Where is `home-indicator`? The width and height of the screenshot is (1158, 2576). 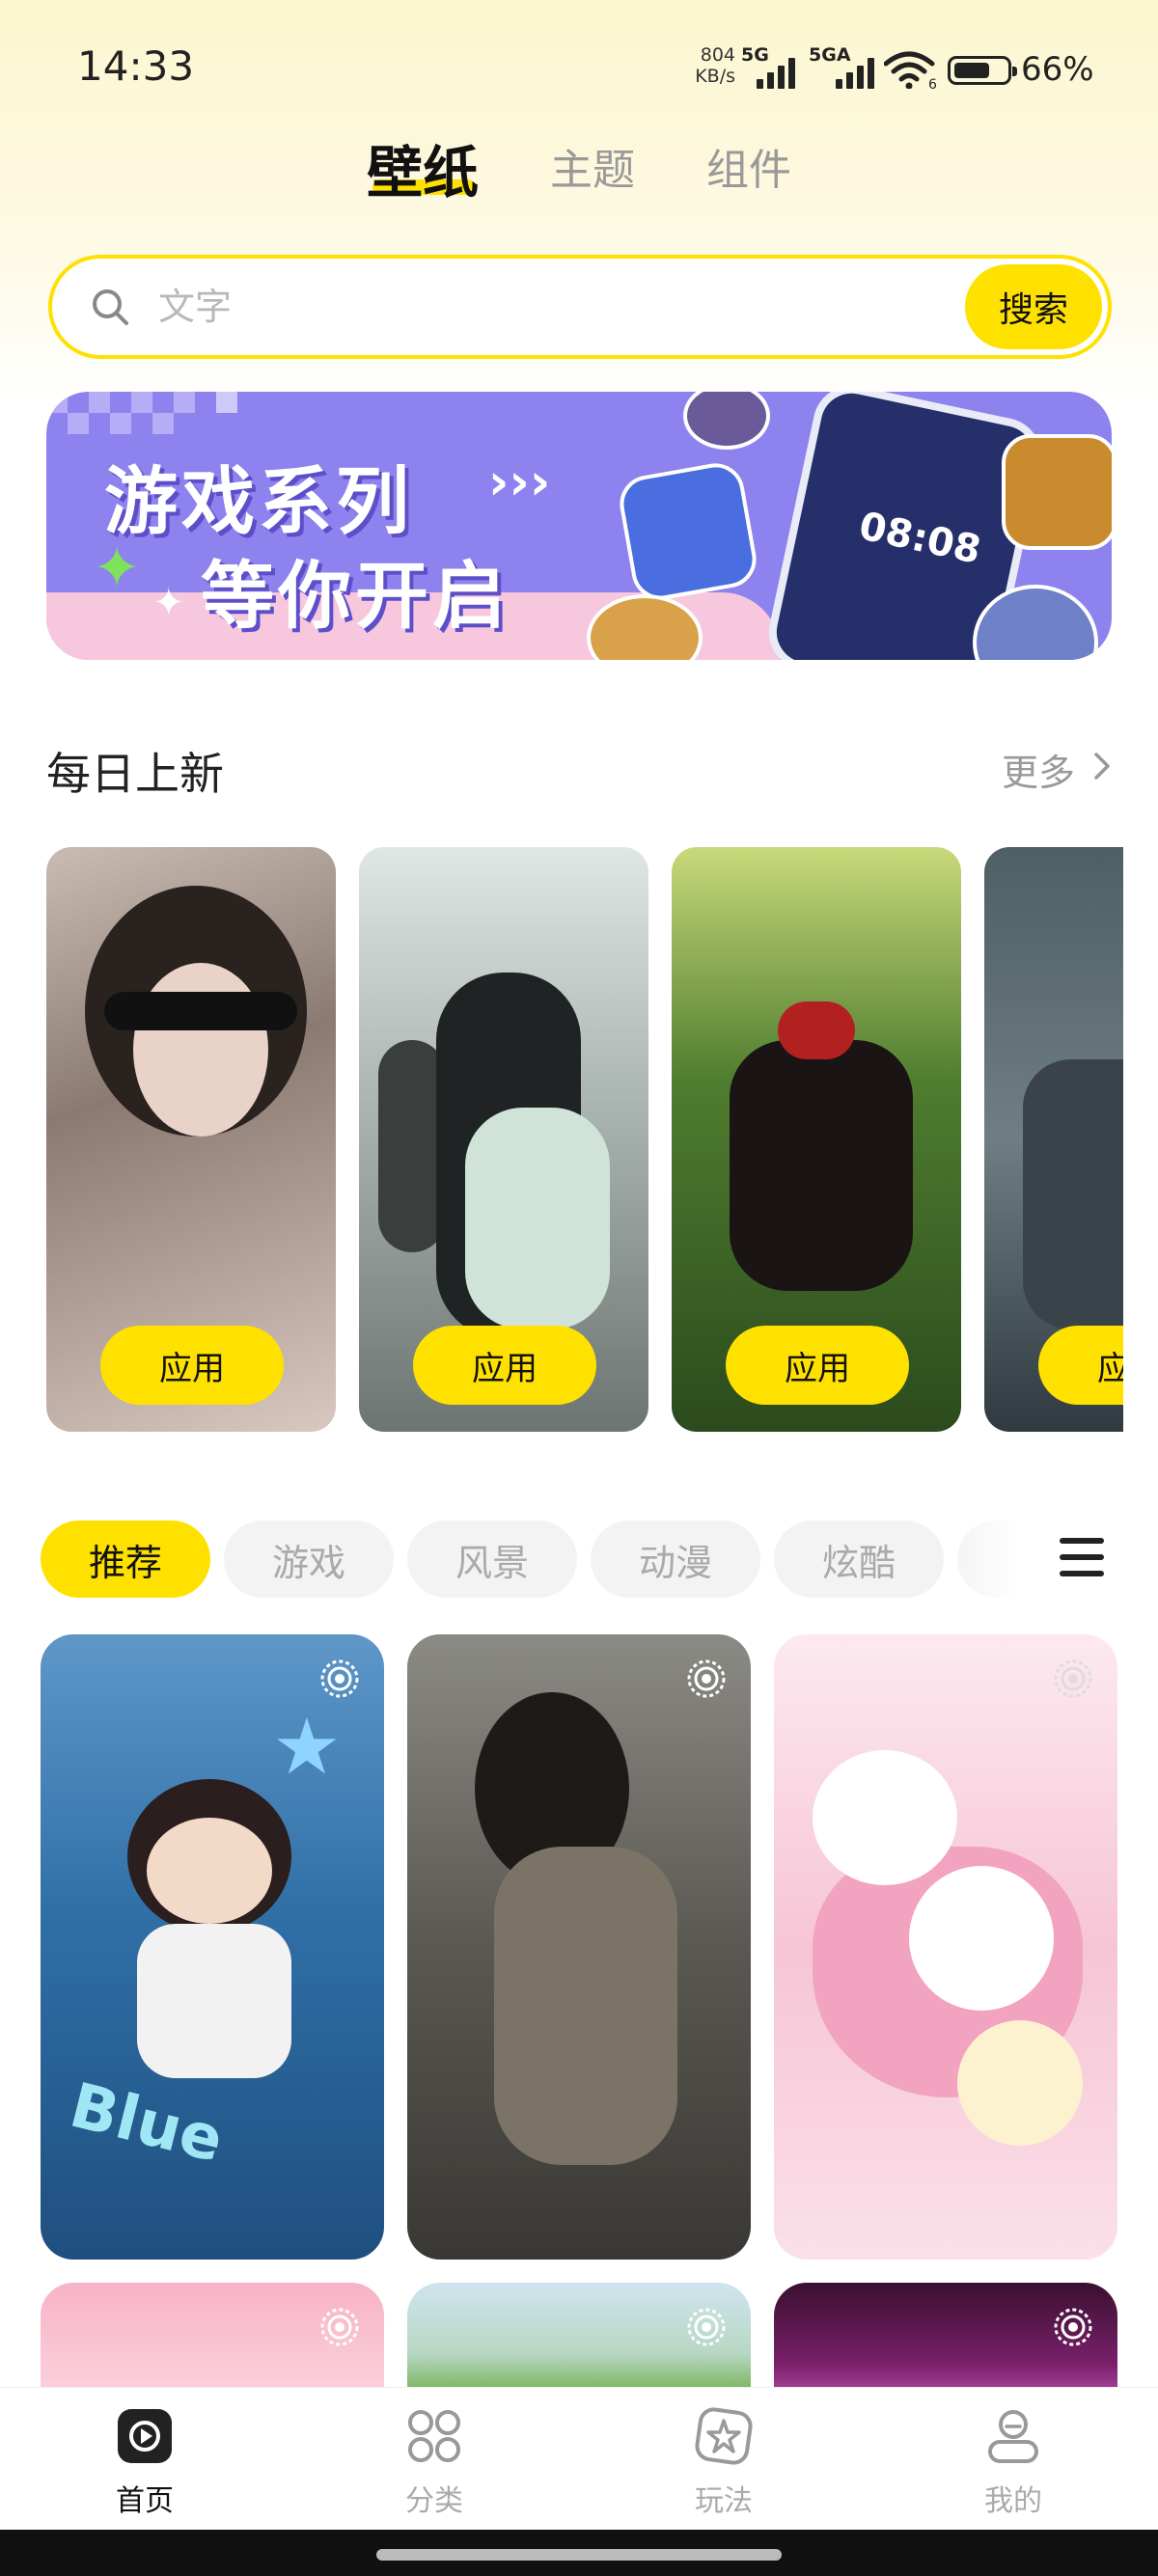 home-indicator is located at coordinates (579, 2555).